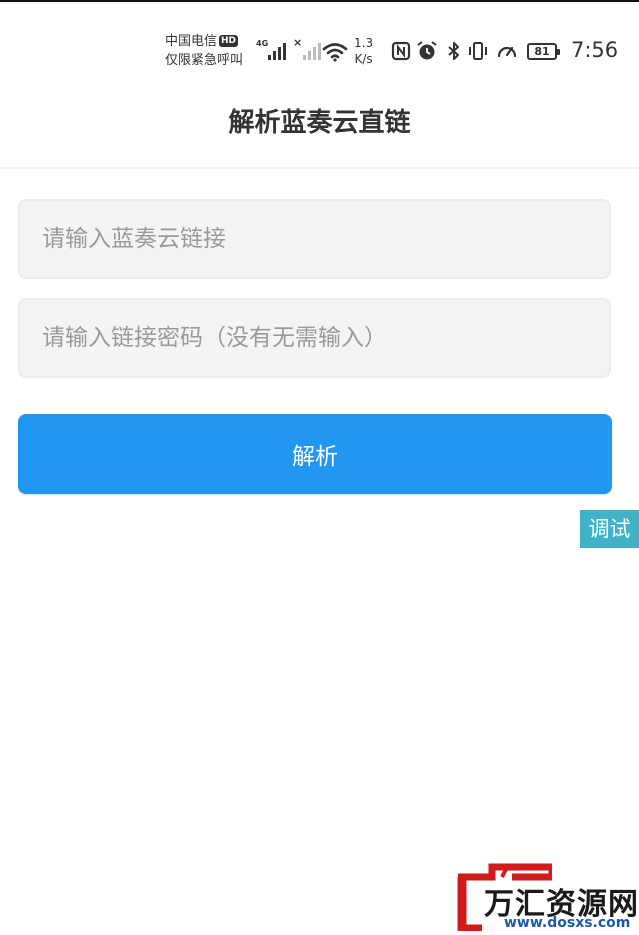 The height and width of the screenshot is (935, 639). Describe the element at coordinates (307, 48) in the screenshot. I see `no-signal-icon: ×` at that location.